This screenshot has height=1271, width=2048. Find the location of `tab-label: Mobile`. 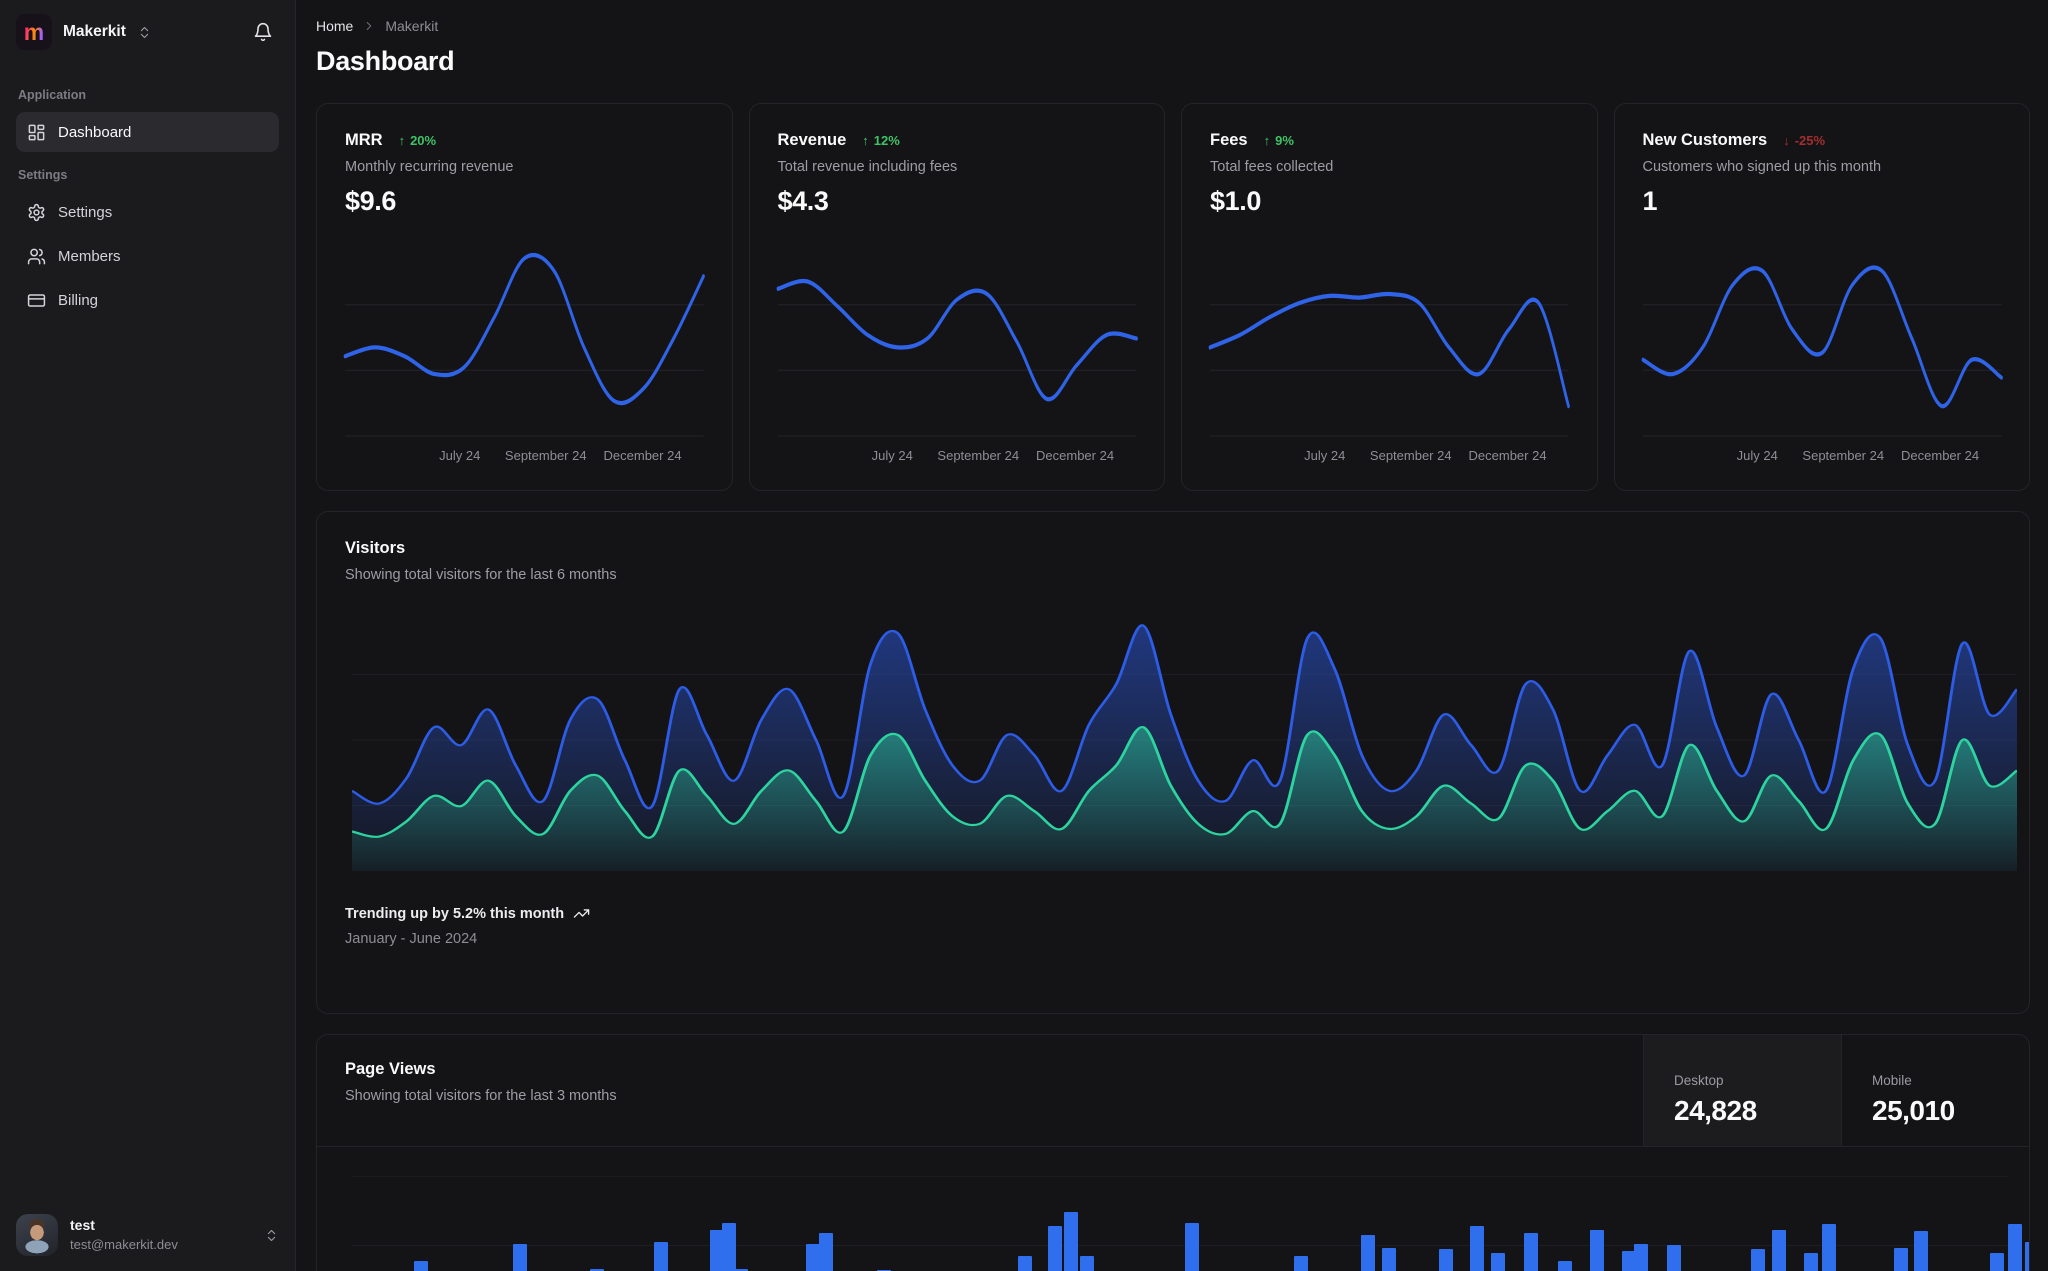

tab-label: Mobile is located at coordinates (1892, 1080).